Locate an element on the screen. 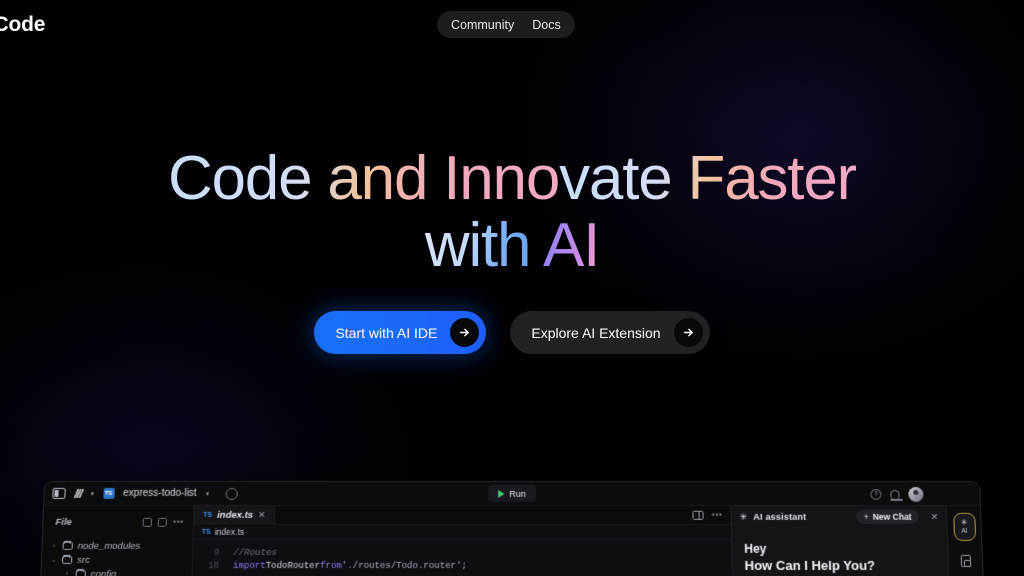  explorer-title: File is located at coordinates (64, 522).